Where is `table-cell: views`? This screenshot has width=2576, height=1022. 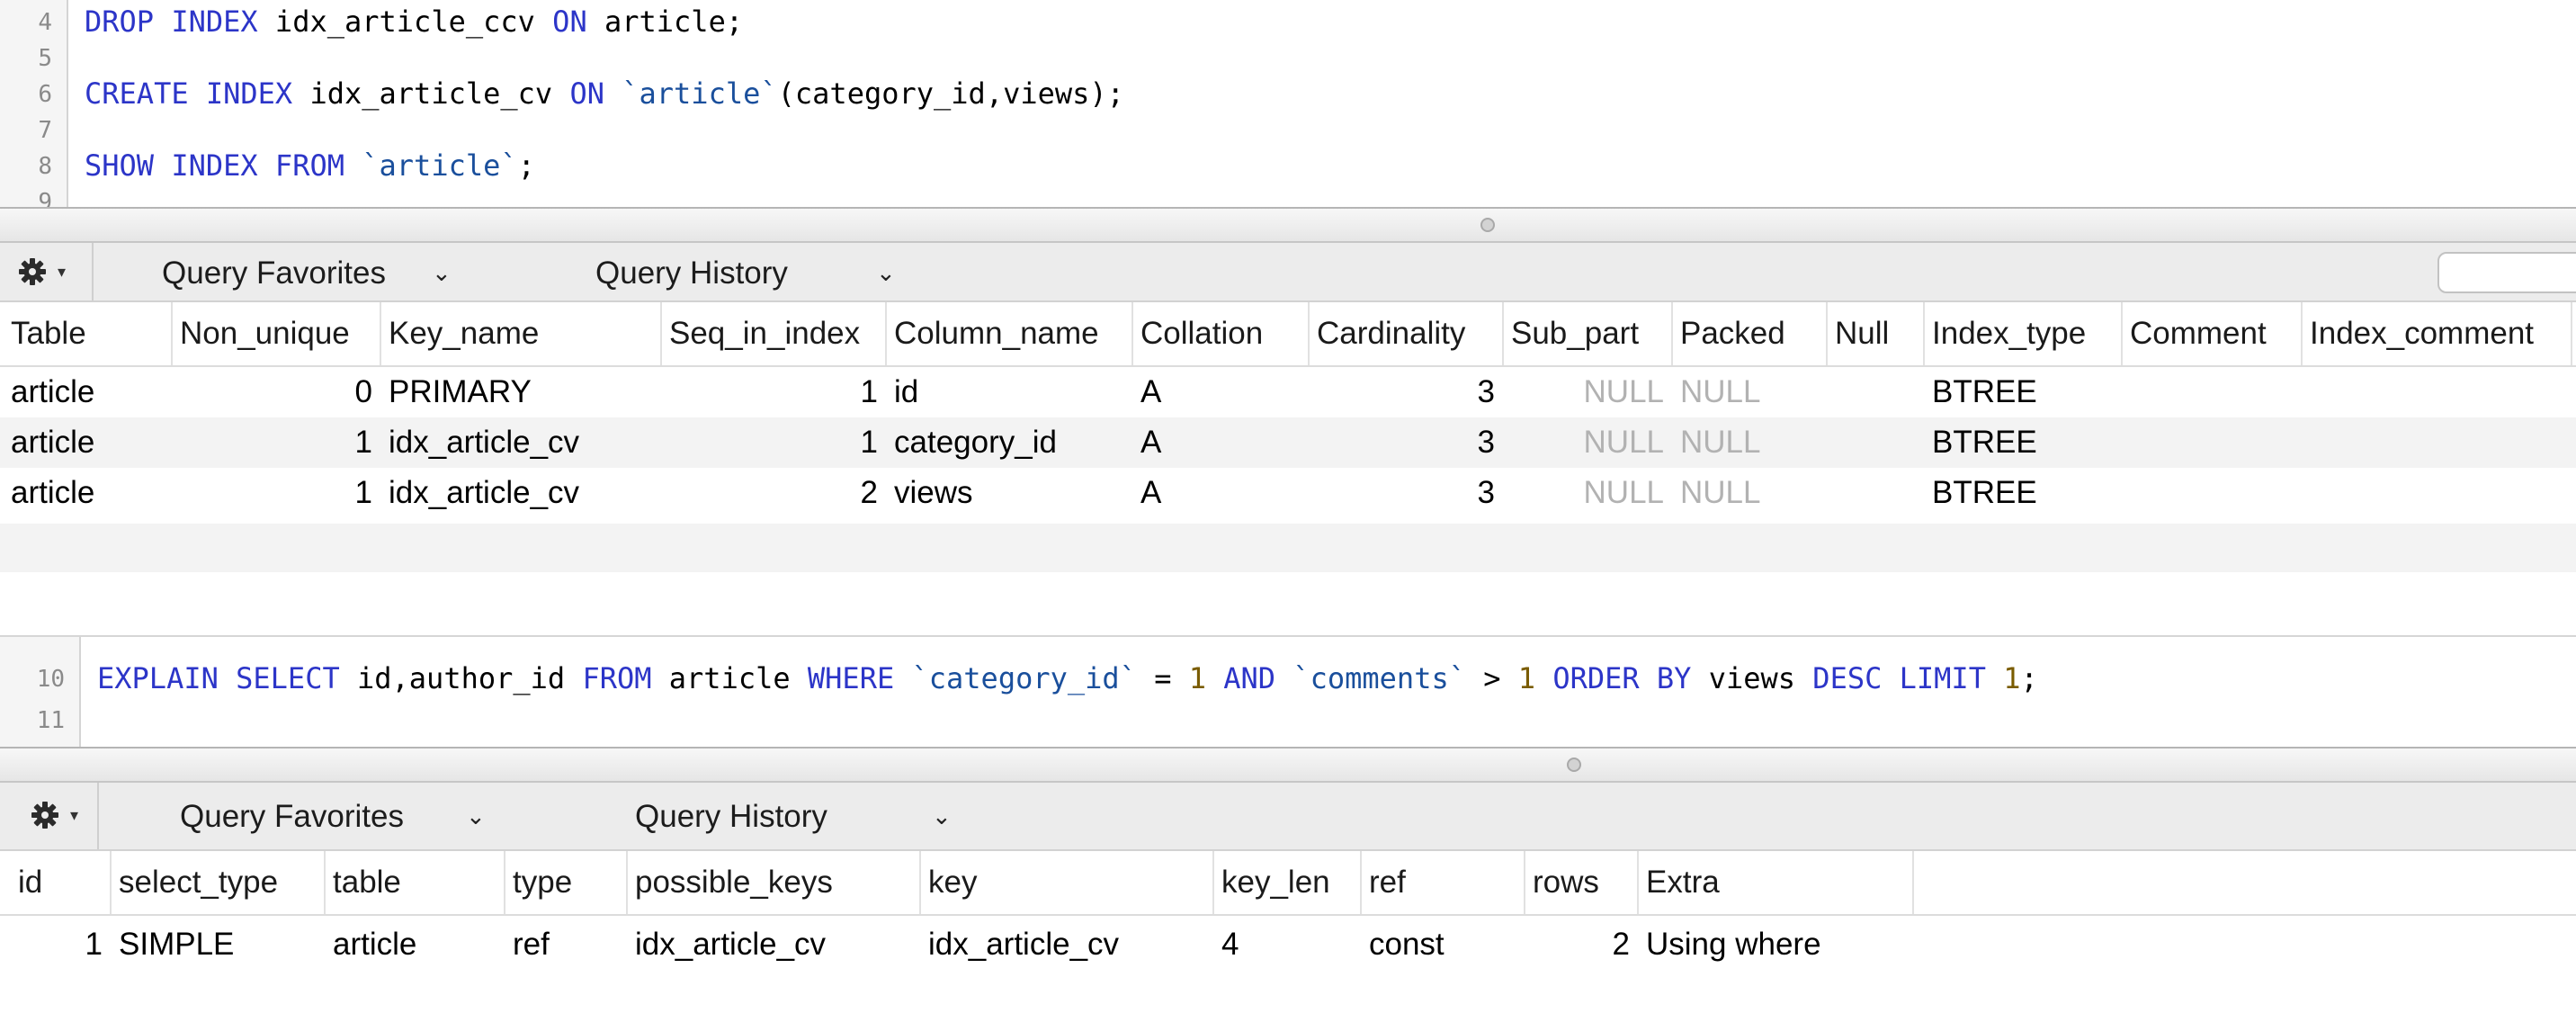
table-cell: views is located at coordinates (1010, 493).